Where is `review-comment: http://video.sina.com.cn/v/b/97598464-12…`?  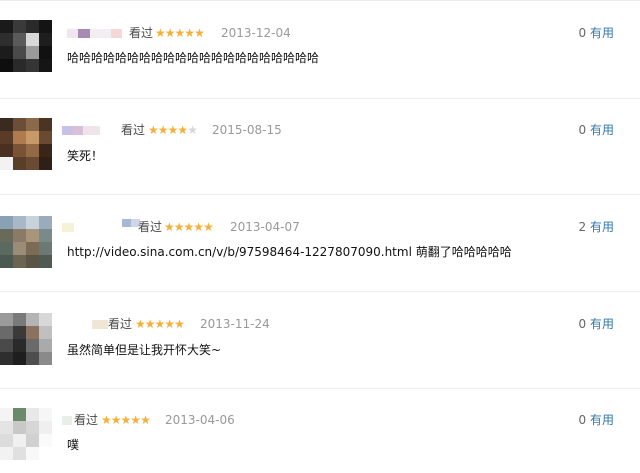
review-comment: http://video.sina.com.cn/v/b/97598464-12… is located at coordinates (289, 252).